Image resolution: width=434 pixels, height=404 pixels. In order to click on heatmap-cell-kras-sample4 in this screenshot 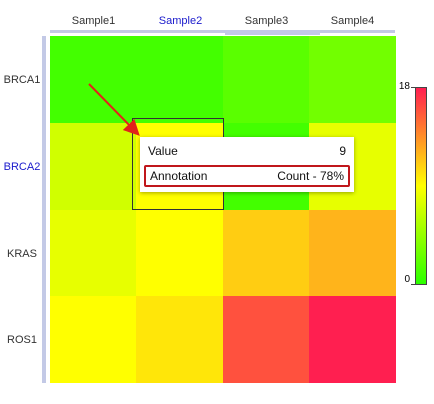, I will do `click(352, 253)`.